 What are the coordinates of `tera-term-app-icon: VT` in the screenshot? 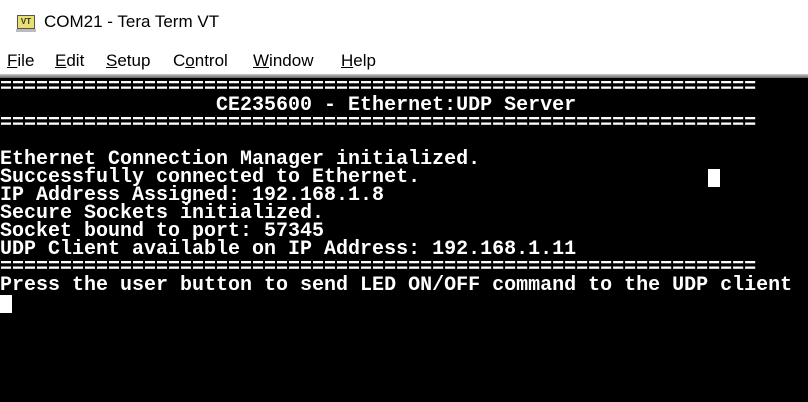 It's located at (26, 23).